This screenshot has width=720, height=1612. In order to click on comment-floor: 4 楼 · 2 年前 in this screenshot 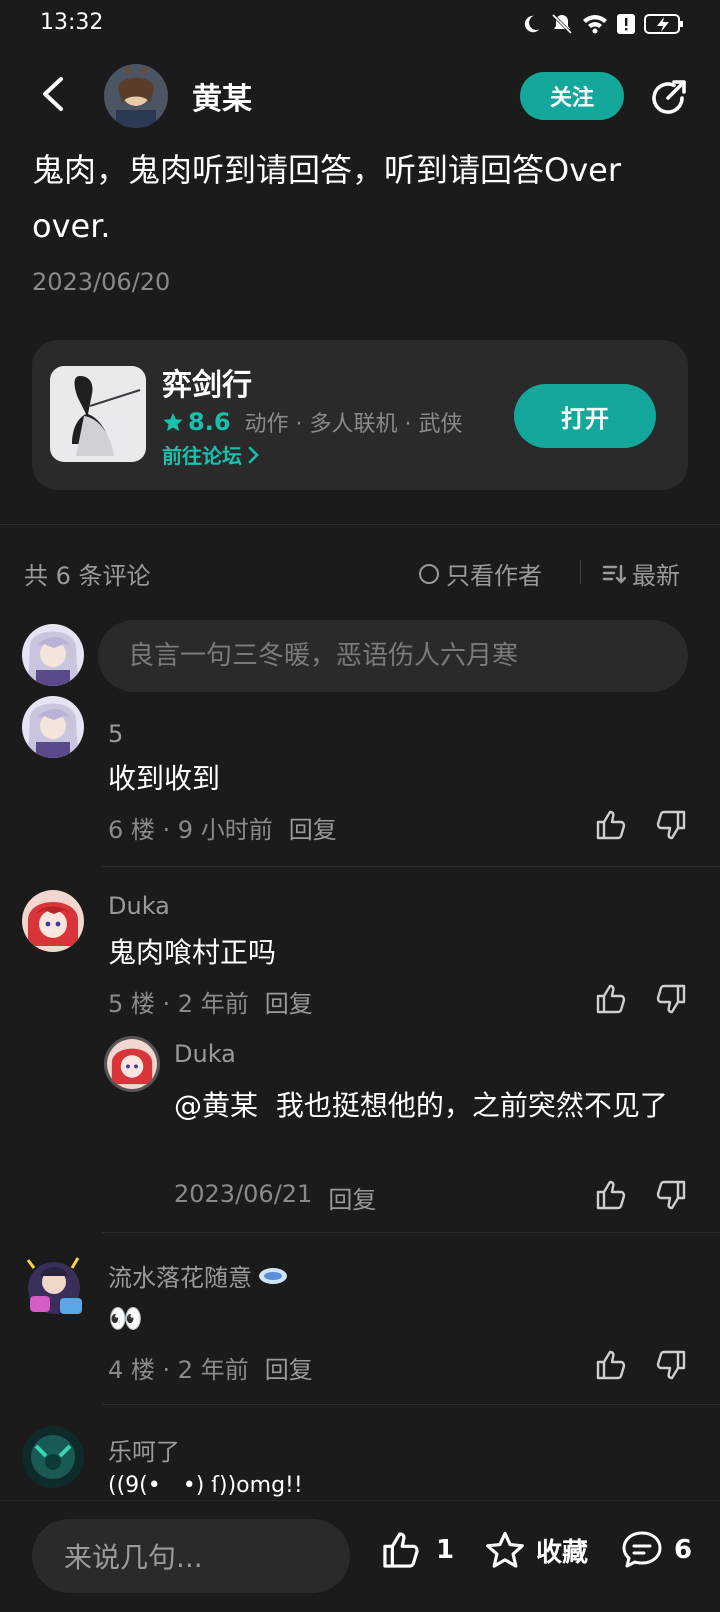, I will do `click(178, 1370)`.